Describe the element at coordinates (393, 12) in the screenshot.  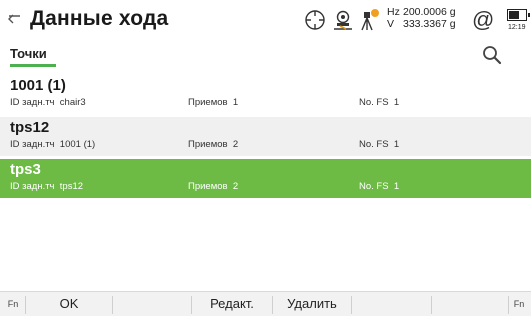
I see `hz-label: Hz` at that location.